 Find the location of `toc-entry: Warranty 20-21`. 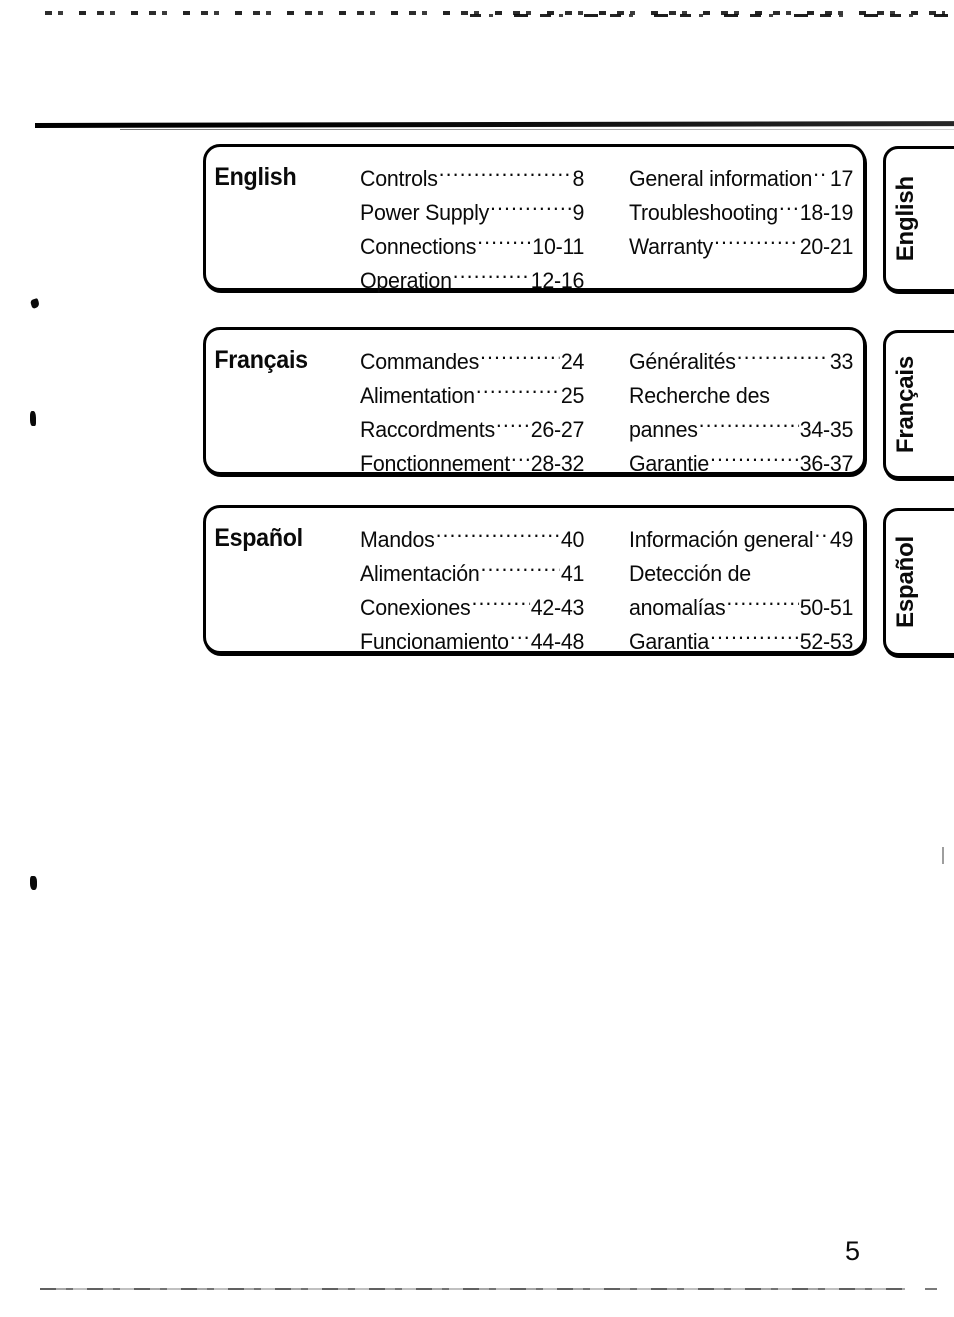

toc-entry: Warranty 20-21 is located at coordinates (741, 247).